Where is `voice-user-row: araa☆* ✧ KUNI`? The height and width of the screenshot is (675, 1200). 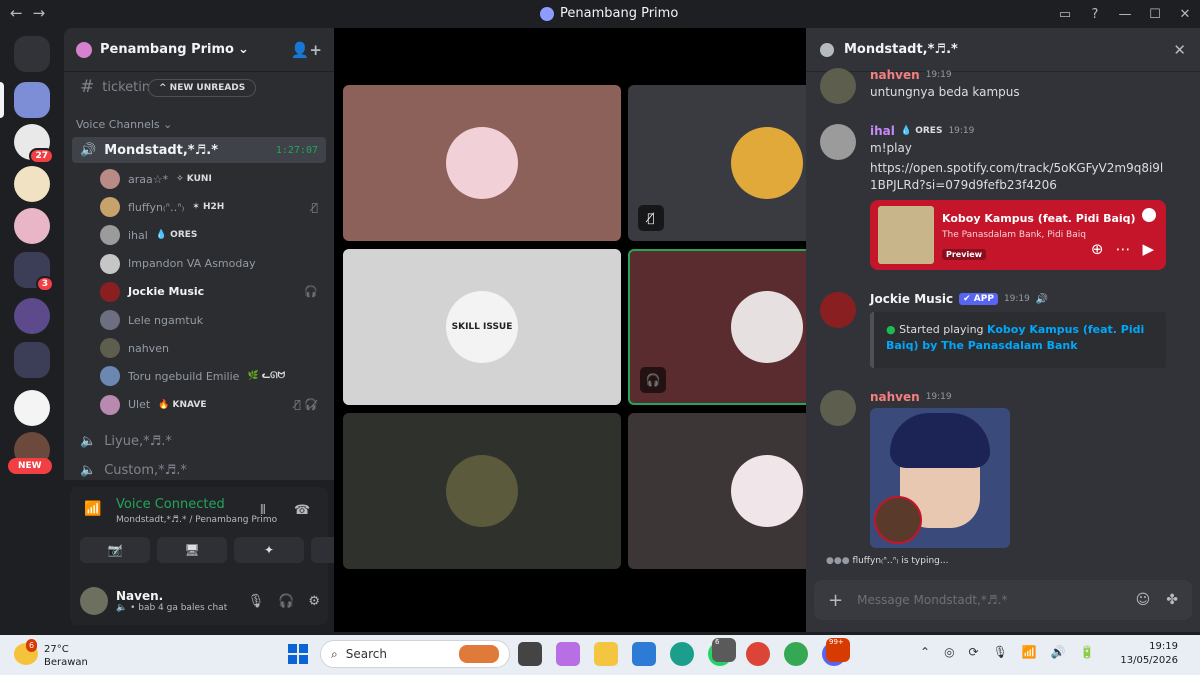 voice-user-row: araa☆* ✧ KUNI is located at coordinates (213, 179).